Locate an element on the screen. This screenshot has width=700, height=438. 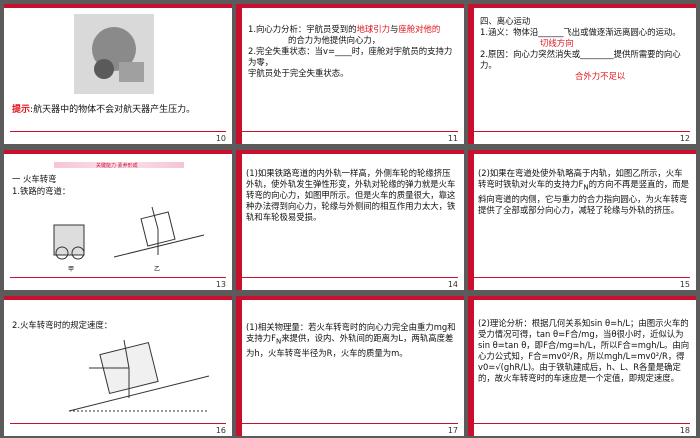
force-diagram is located at coordinates (139, 375).